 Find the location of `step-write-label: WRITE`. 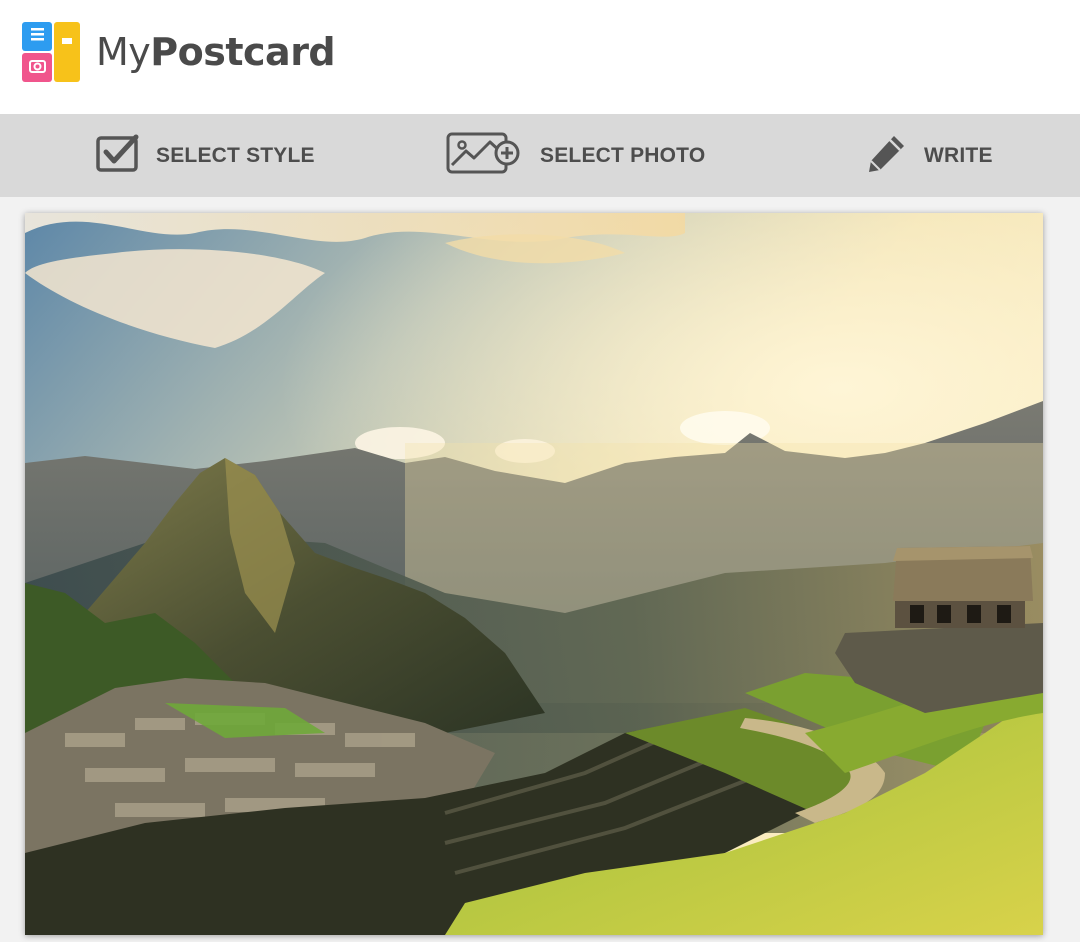

step-write-label: WRITE is located at coordinates (958, 155).